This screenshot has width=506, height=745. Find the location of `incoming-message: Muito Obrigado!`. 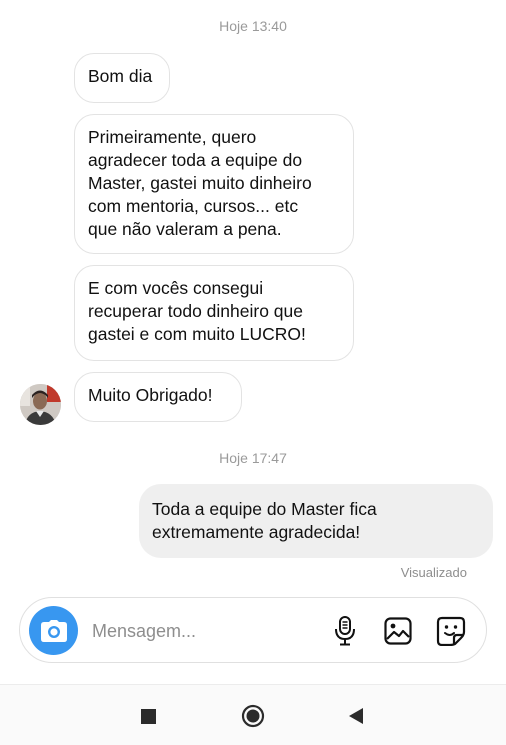

incoming-message: Muito Obrigado! is located at coordinates (158, 397).